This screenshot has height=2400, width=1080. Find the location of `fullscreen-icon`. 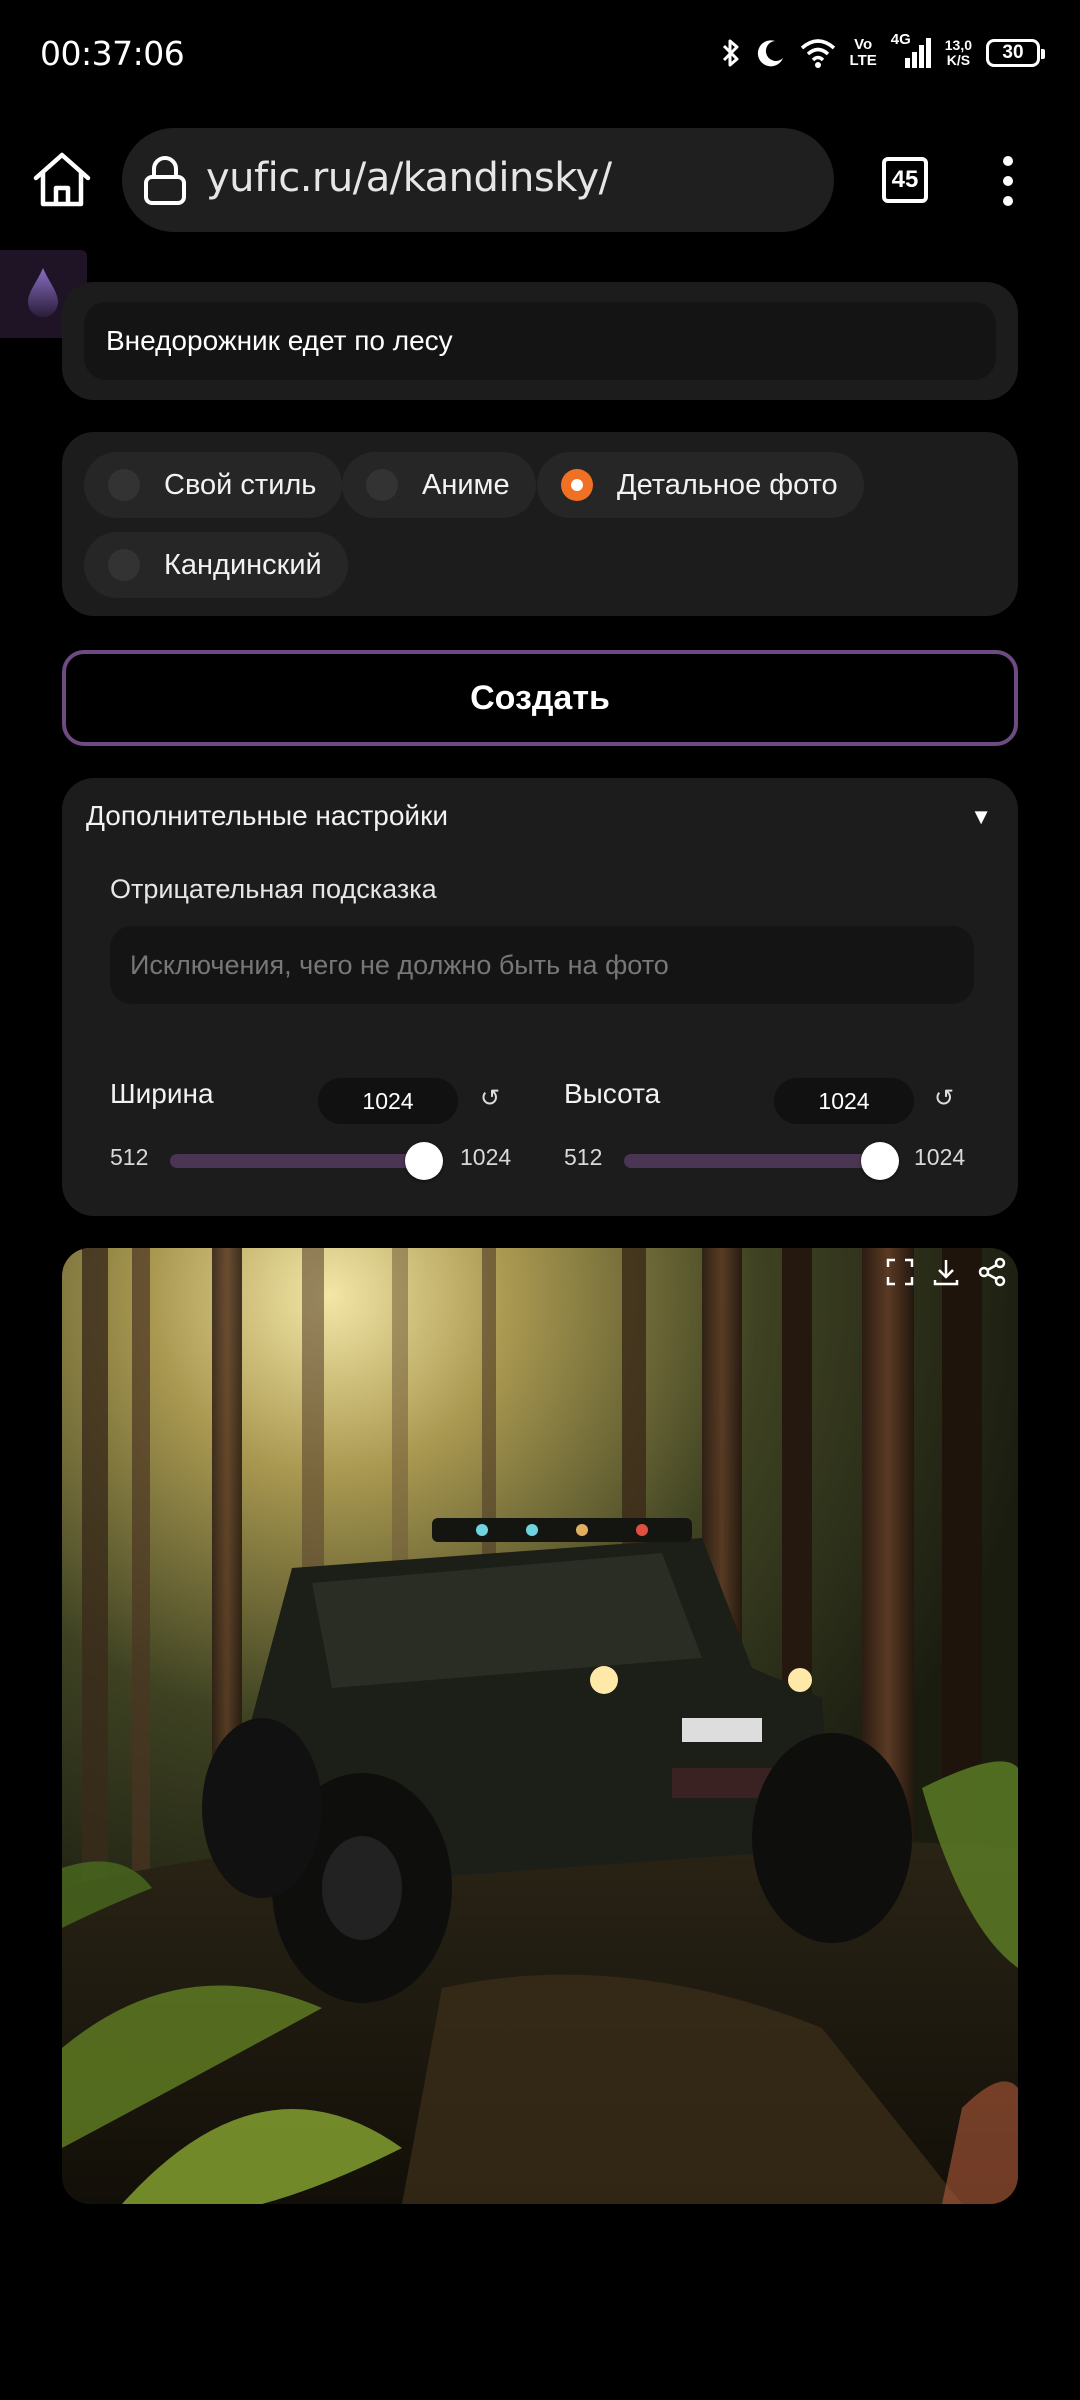

fullscreen-icon is located at coordinates (900, 1272).